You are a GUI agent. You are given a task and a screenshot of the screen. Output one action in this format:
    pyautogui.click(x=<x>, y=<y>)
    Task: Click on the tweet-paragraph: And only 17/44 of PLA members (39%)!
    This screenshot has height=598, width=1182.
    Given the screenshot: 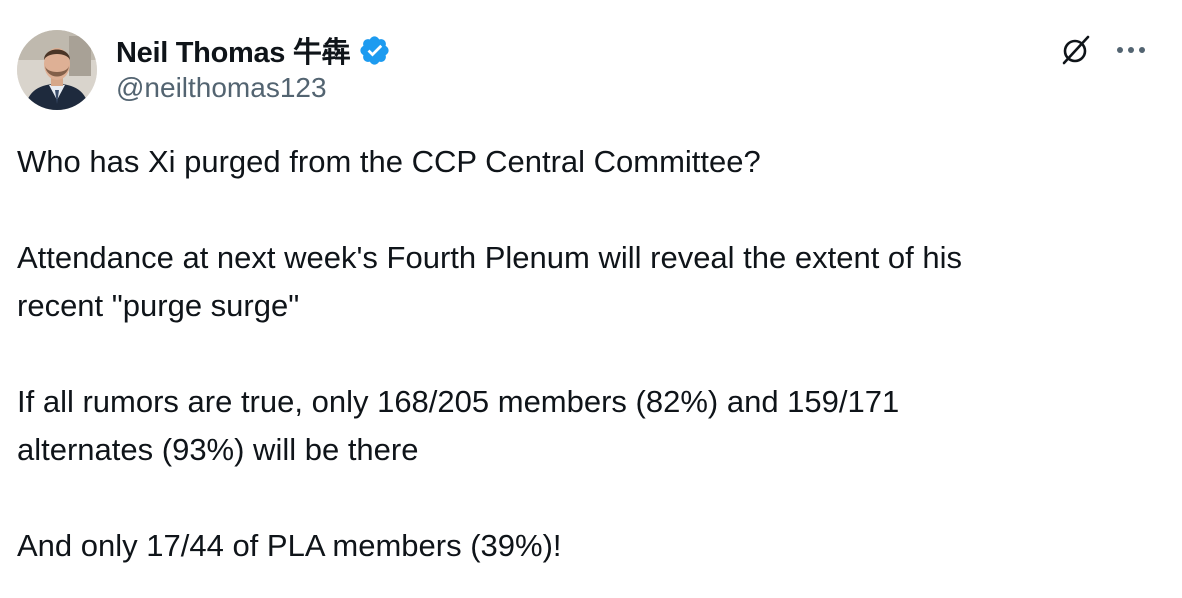 What is the action you would take?
    pyautogui.click(x=289, y=545)
    